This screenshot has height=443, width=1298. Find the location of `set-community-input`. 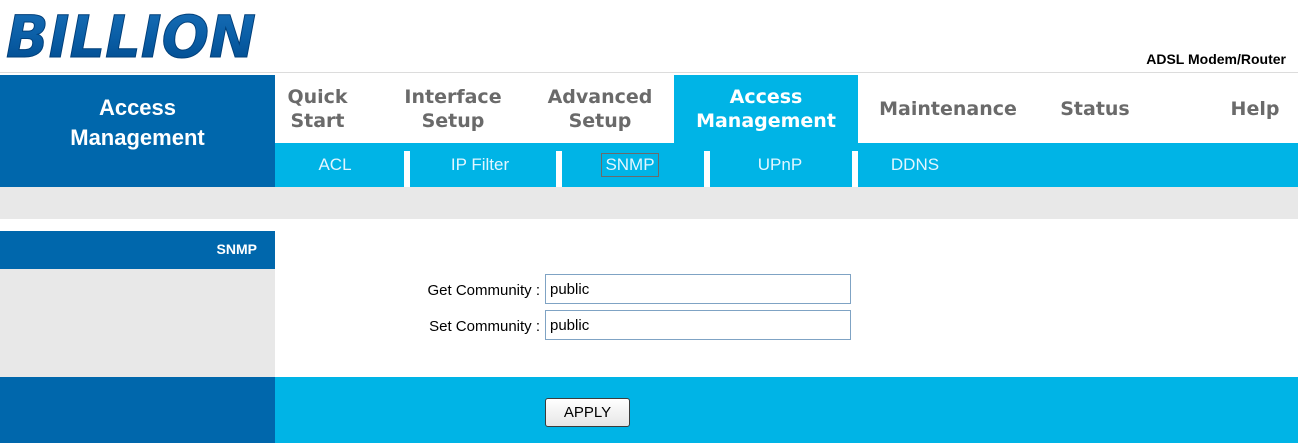

set-community-input is located at coordinates (698, 325).